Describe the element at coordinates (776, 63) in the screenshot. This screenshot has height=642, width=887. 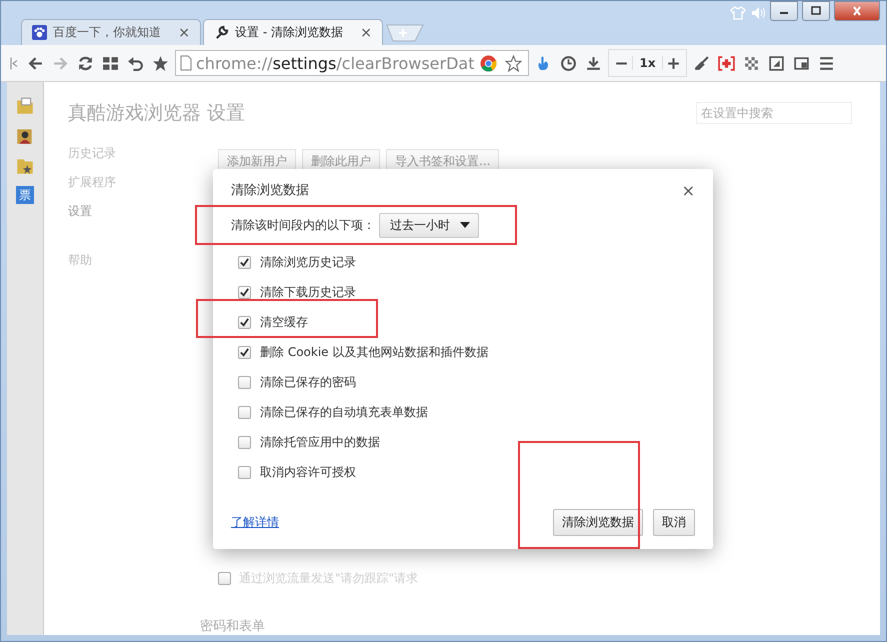
I see `resize-window-icon` at that location.